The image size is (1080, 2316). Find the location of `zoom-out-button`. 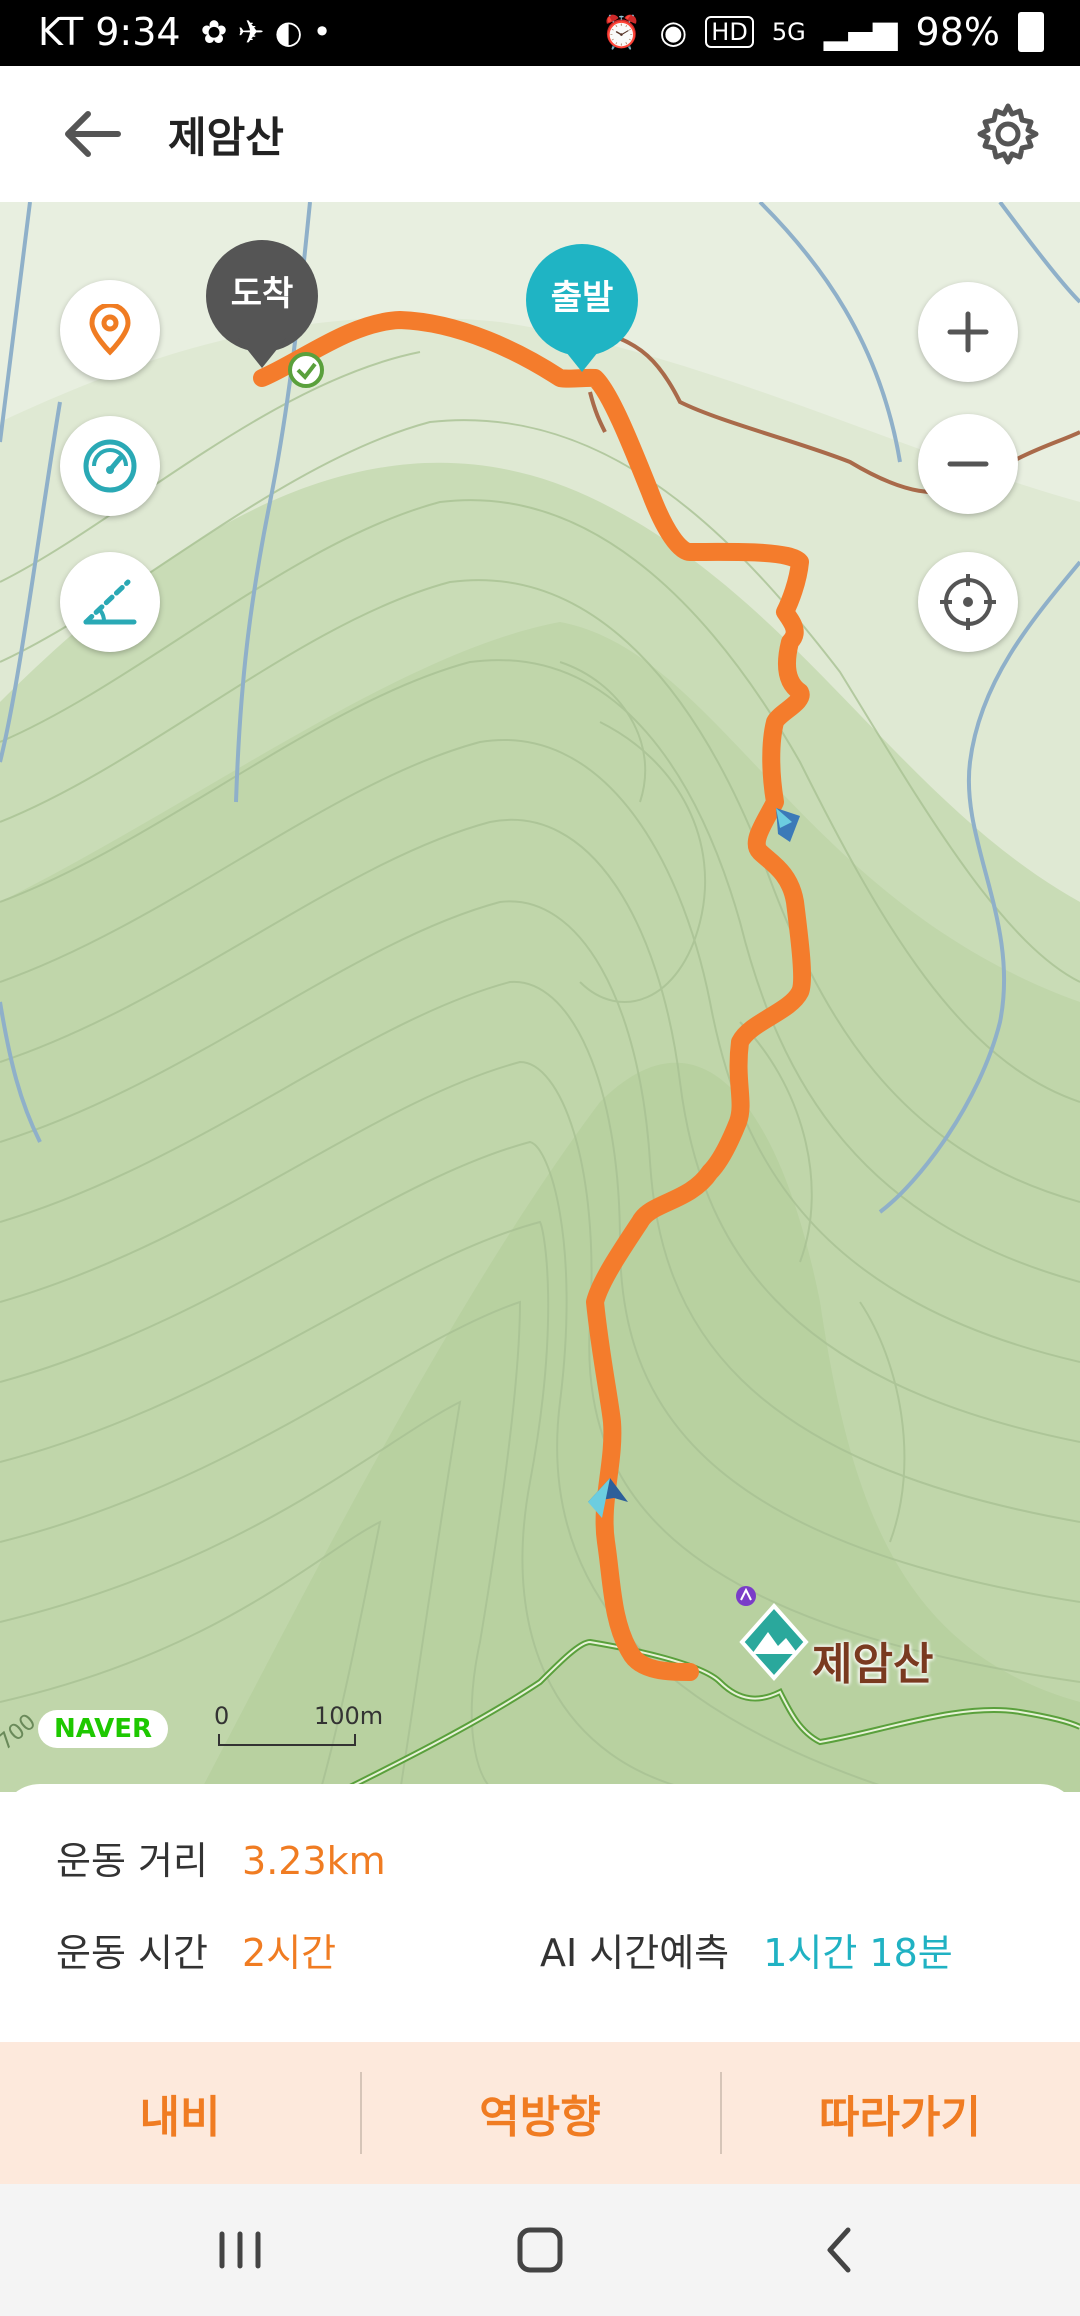

zoom-out-button is located at coordinates (968, 464).